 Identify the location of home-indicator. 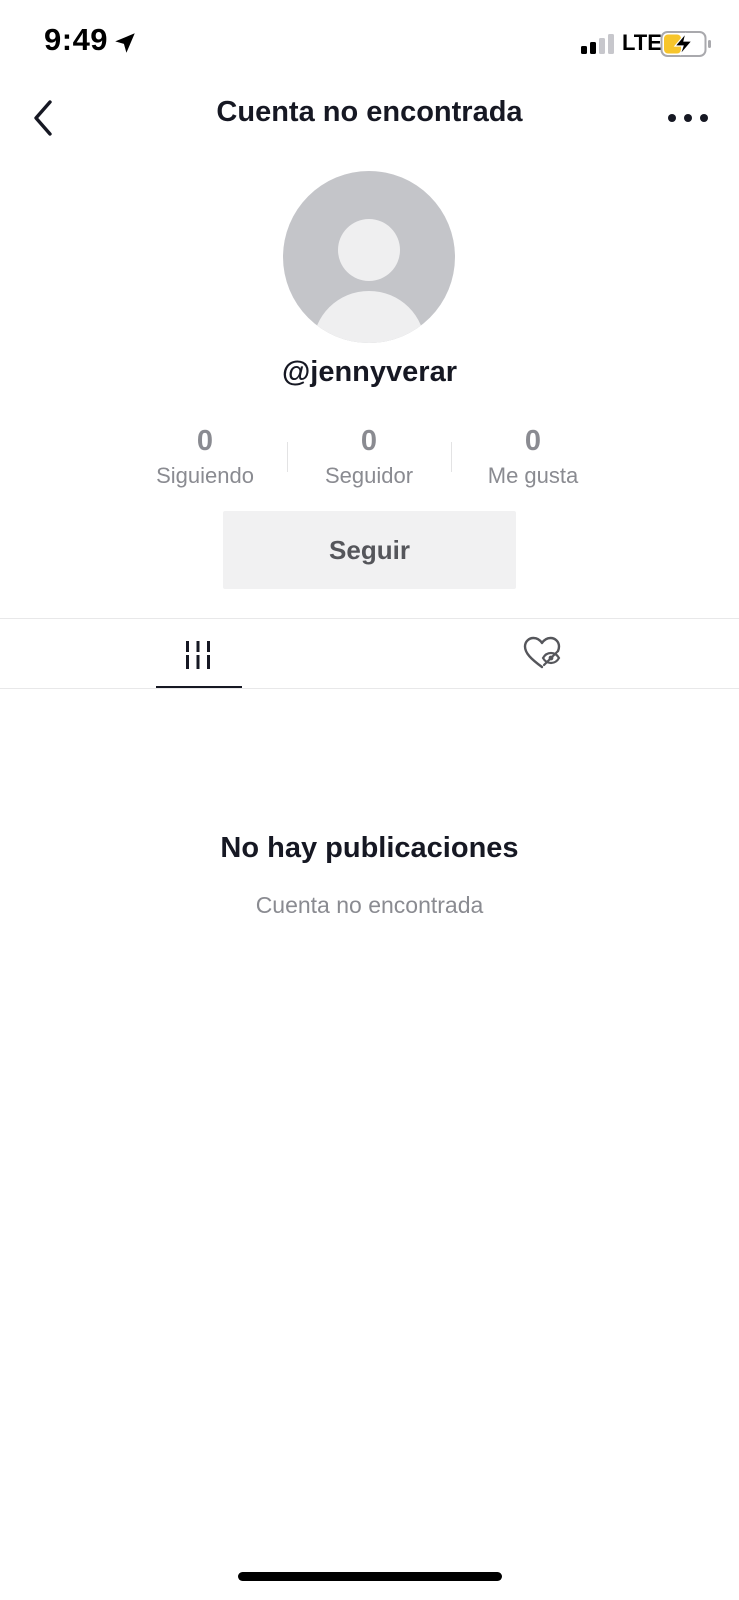
(370, 1576).